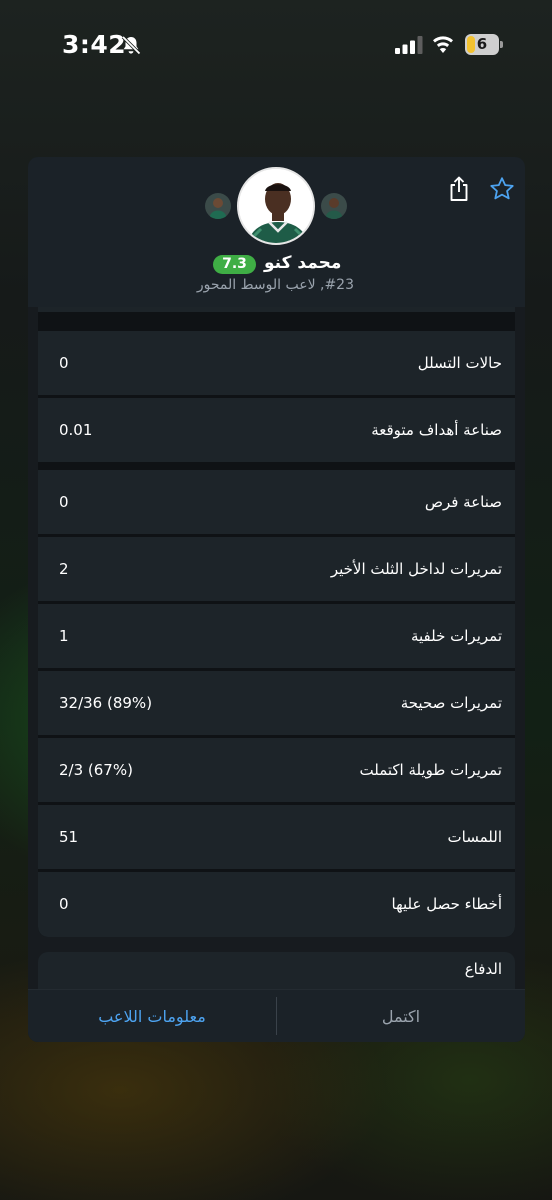  What do you see at coordinates (218, 206) in the screenshot?
I see `previous-player-avatar` at bounding box center [218, 206].